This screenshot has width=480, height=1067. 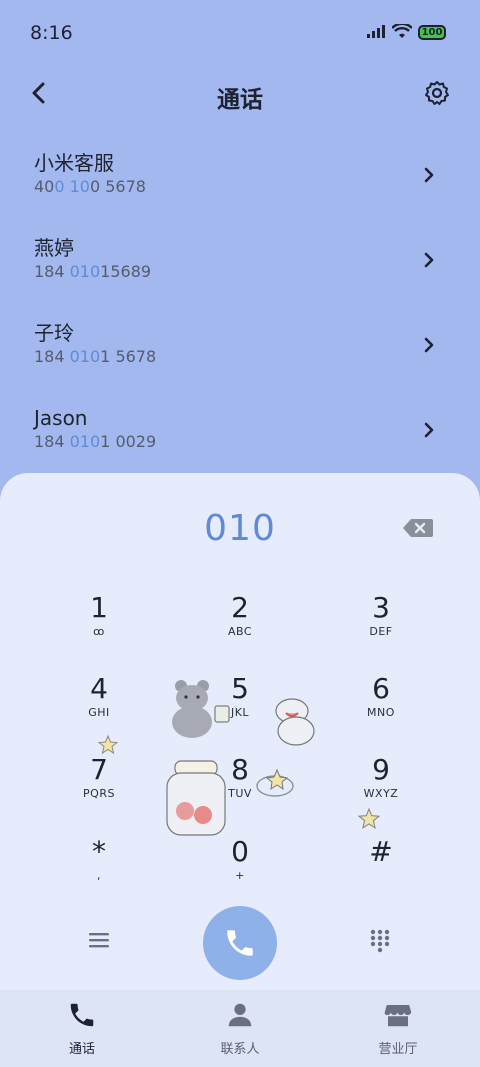 What do you see at coordinates (81, 1049) in the screenshot?
I see `tab-label: 通话` at bounding box center [81, 1049].